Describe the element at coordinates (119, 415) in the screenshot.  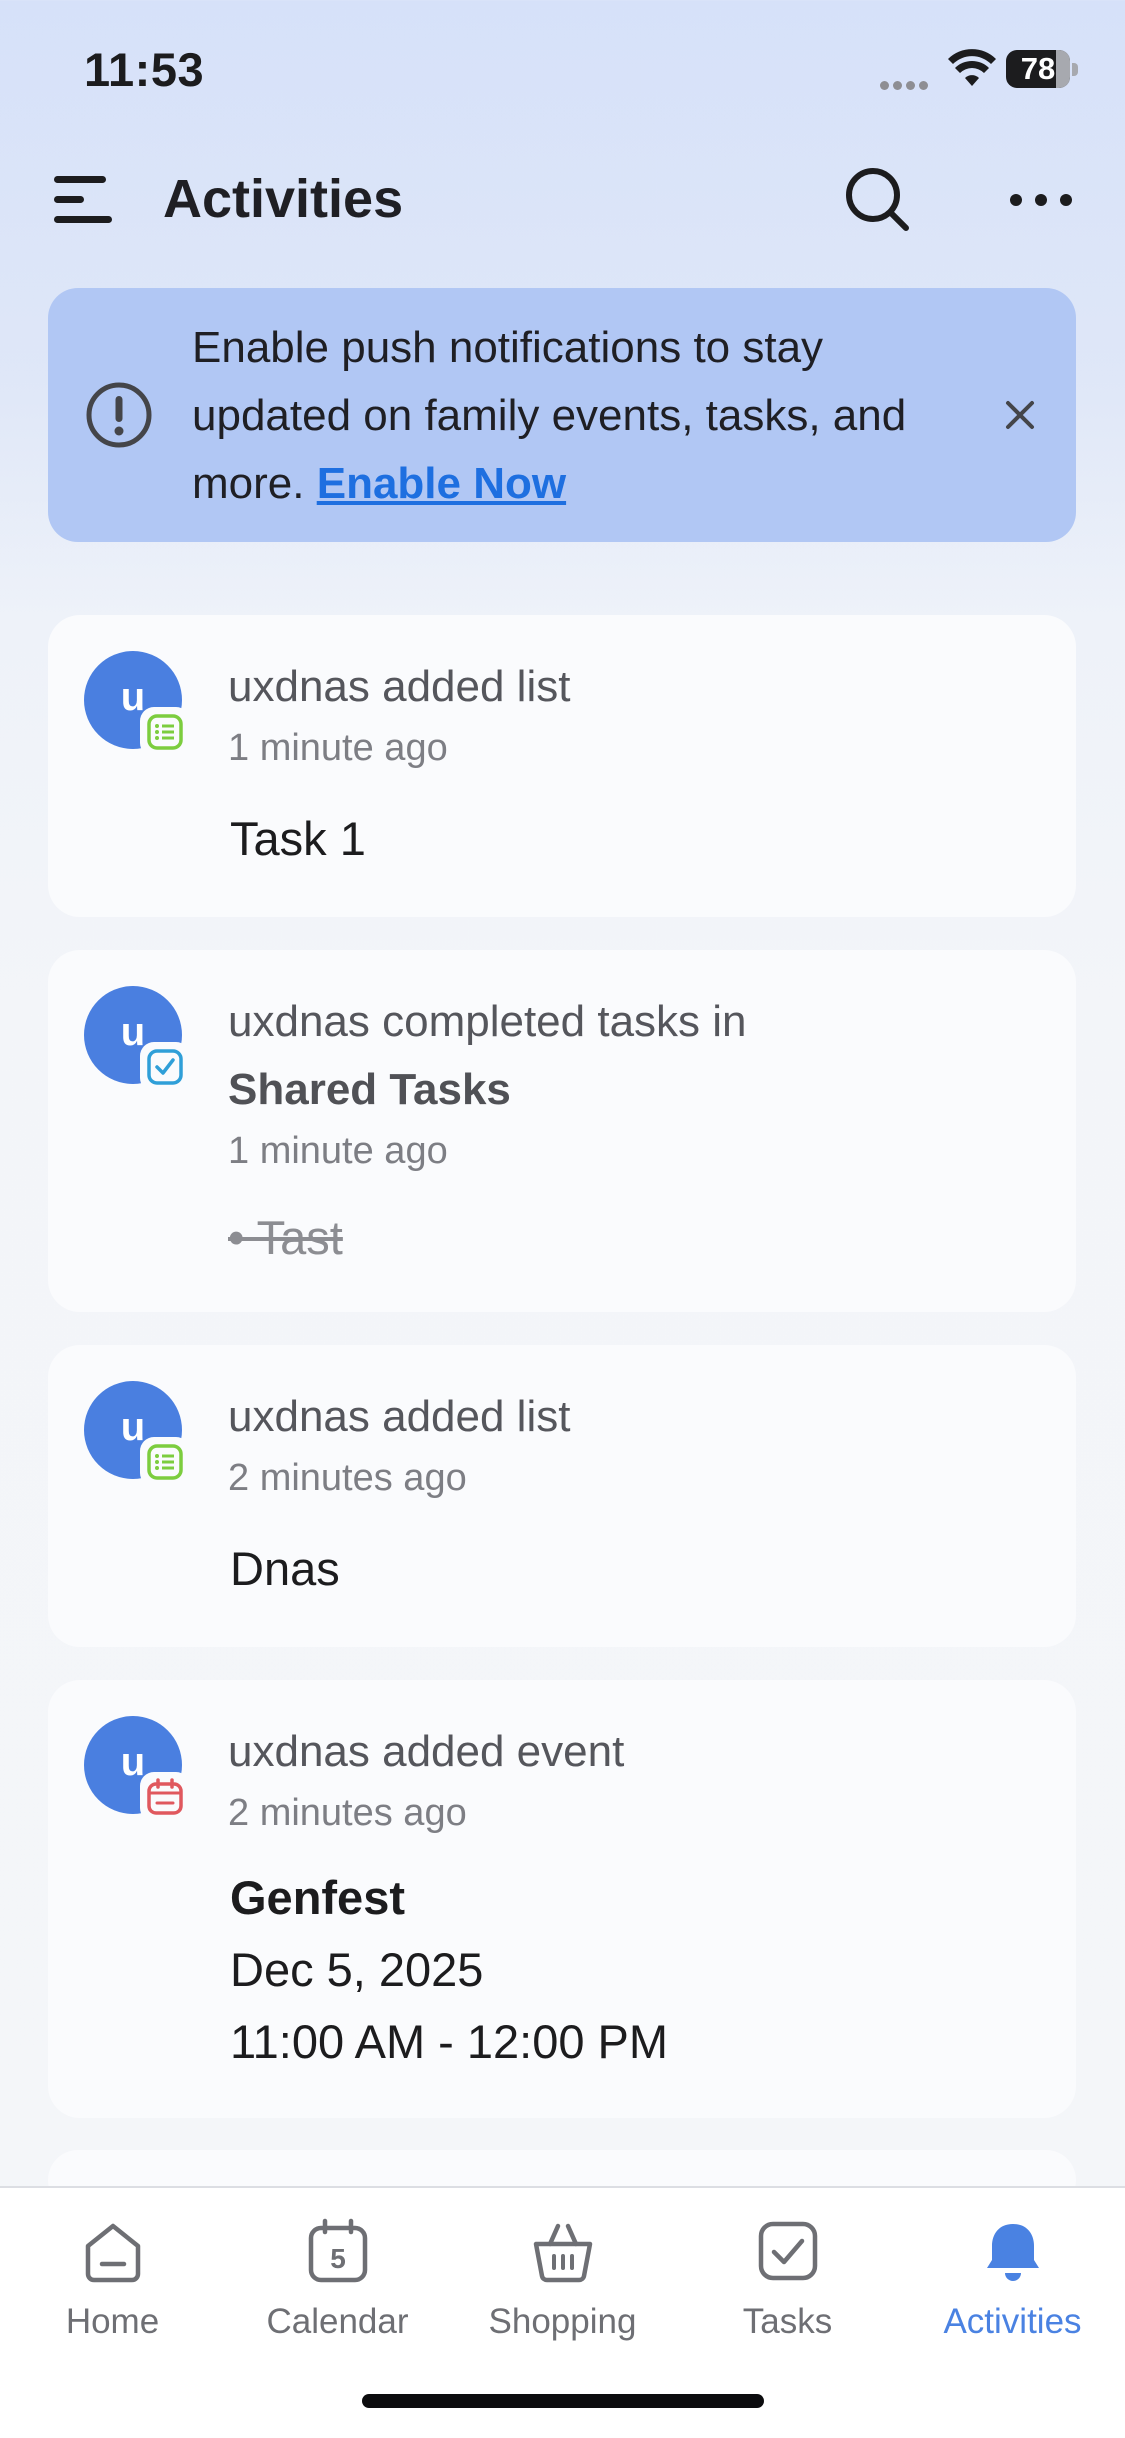
I see `alert-circle-icon` at that location.